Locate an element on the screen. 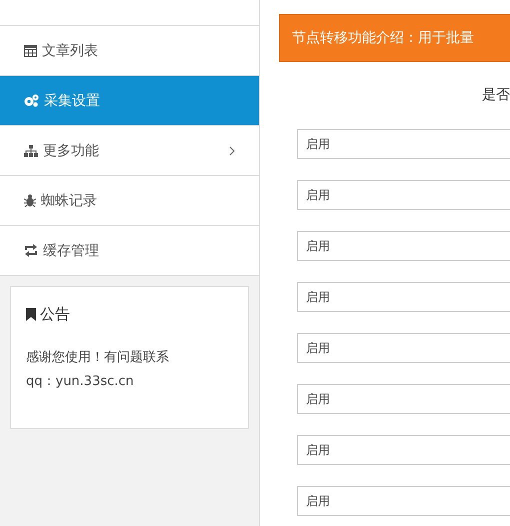 This screenshot has height=526, width=510. notice-text: 感谢您使用！有问题联系 is located at coordinates (98, 358).